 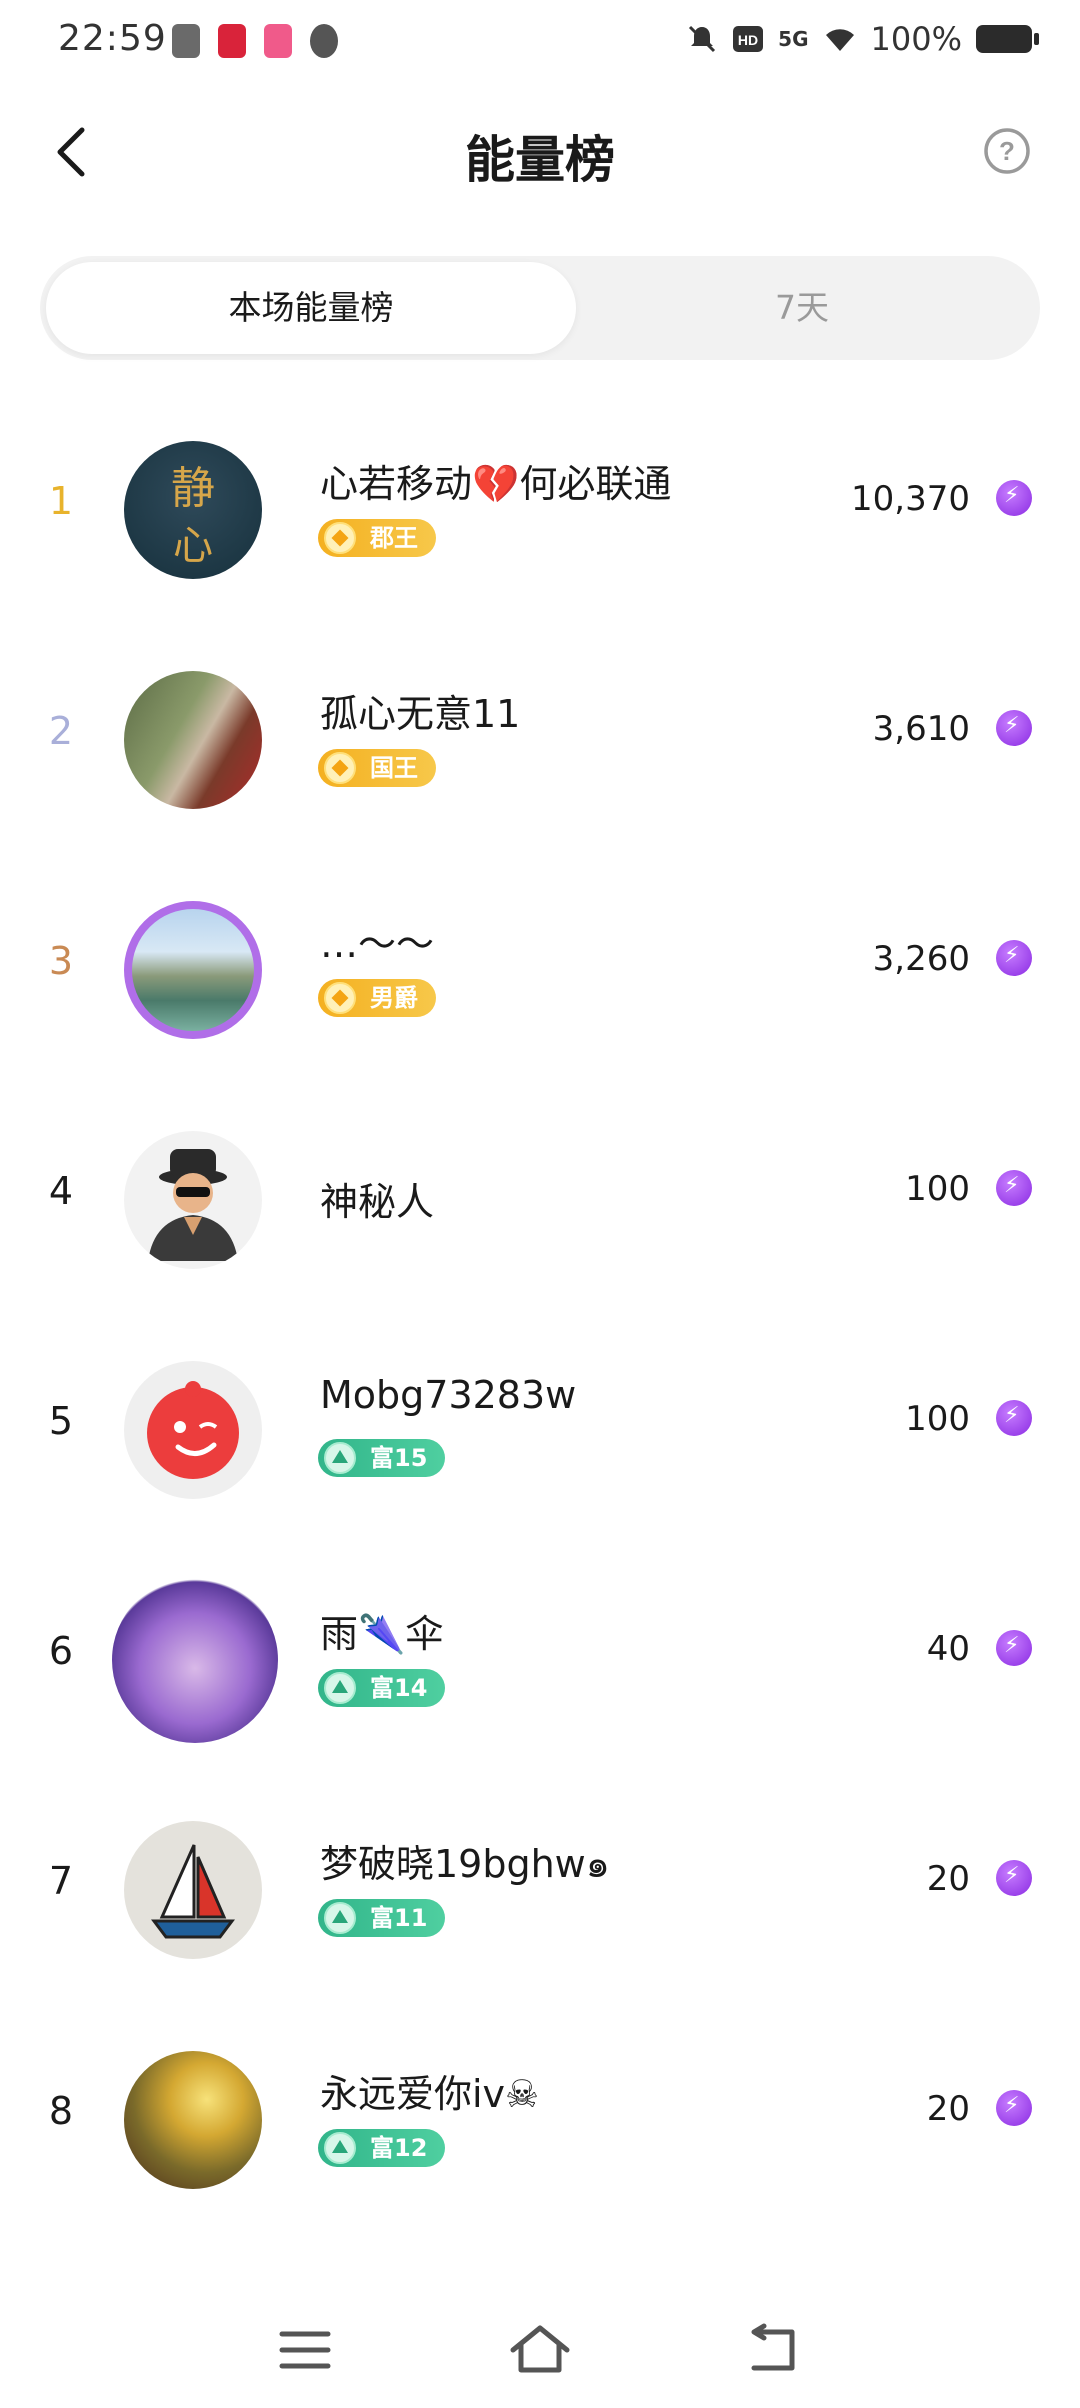 I want to click on user-name: 心若移动💔何必联通, so click(x=496, y=484).